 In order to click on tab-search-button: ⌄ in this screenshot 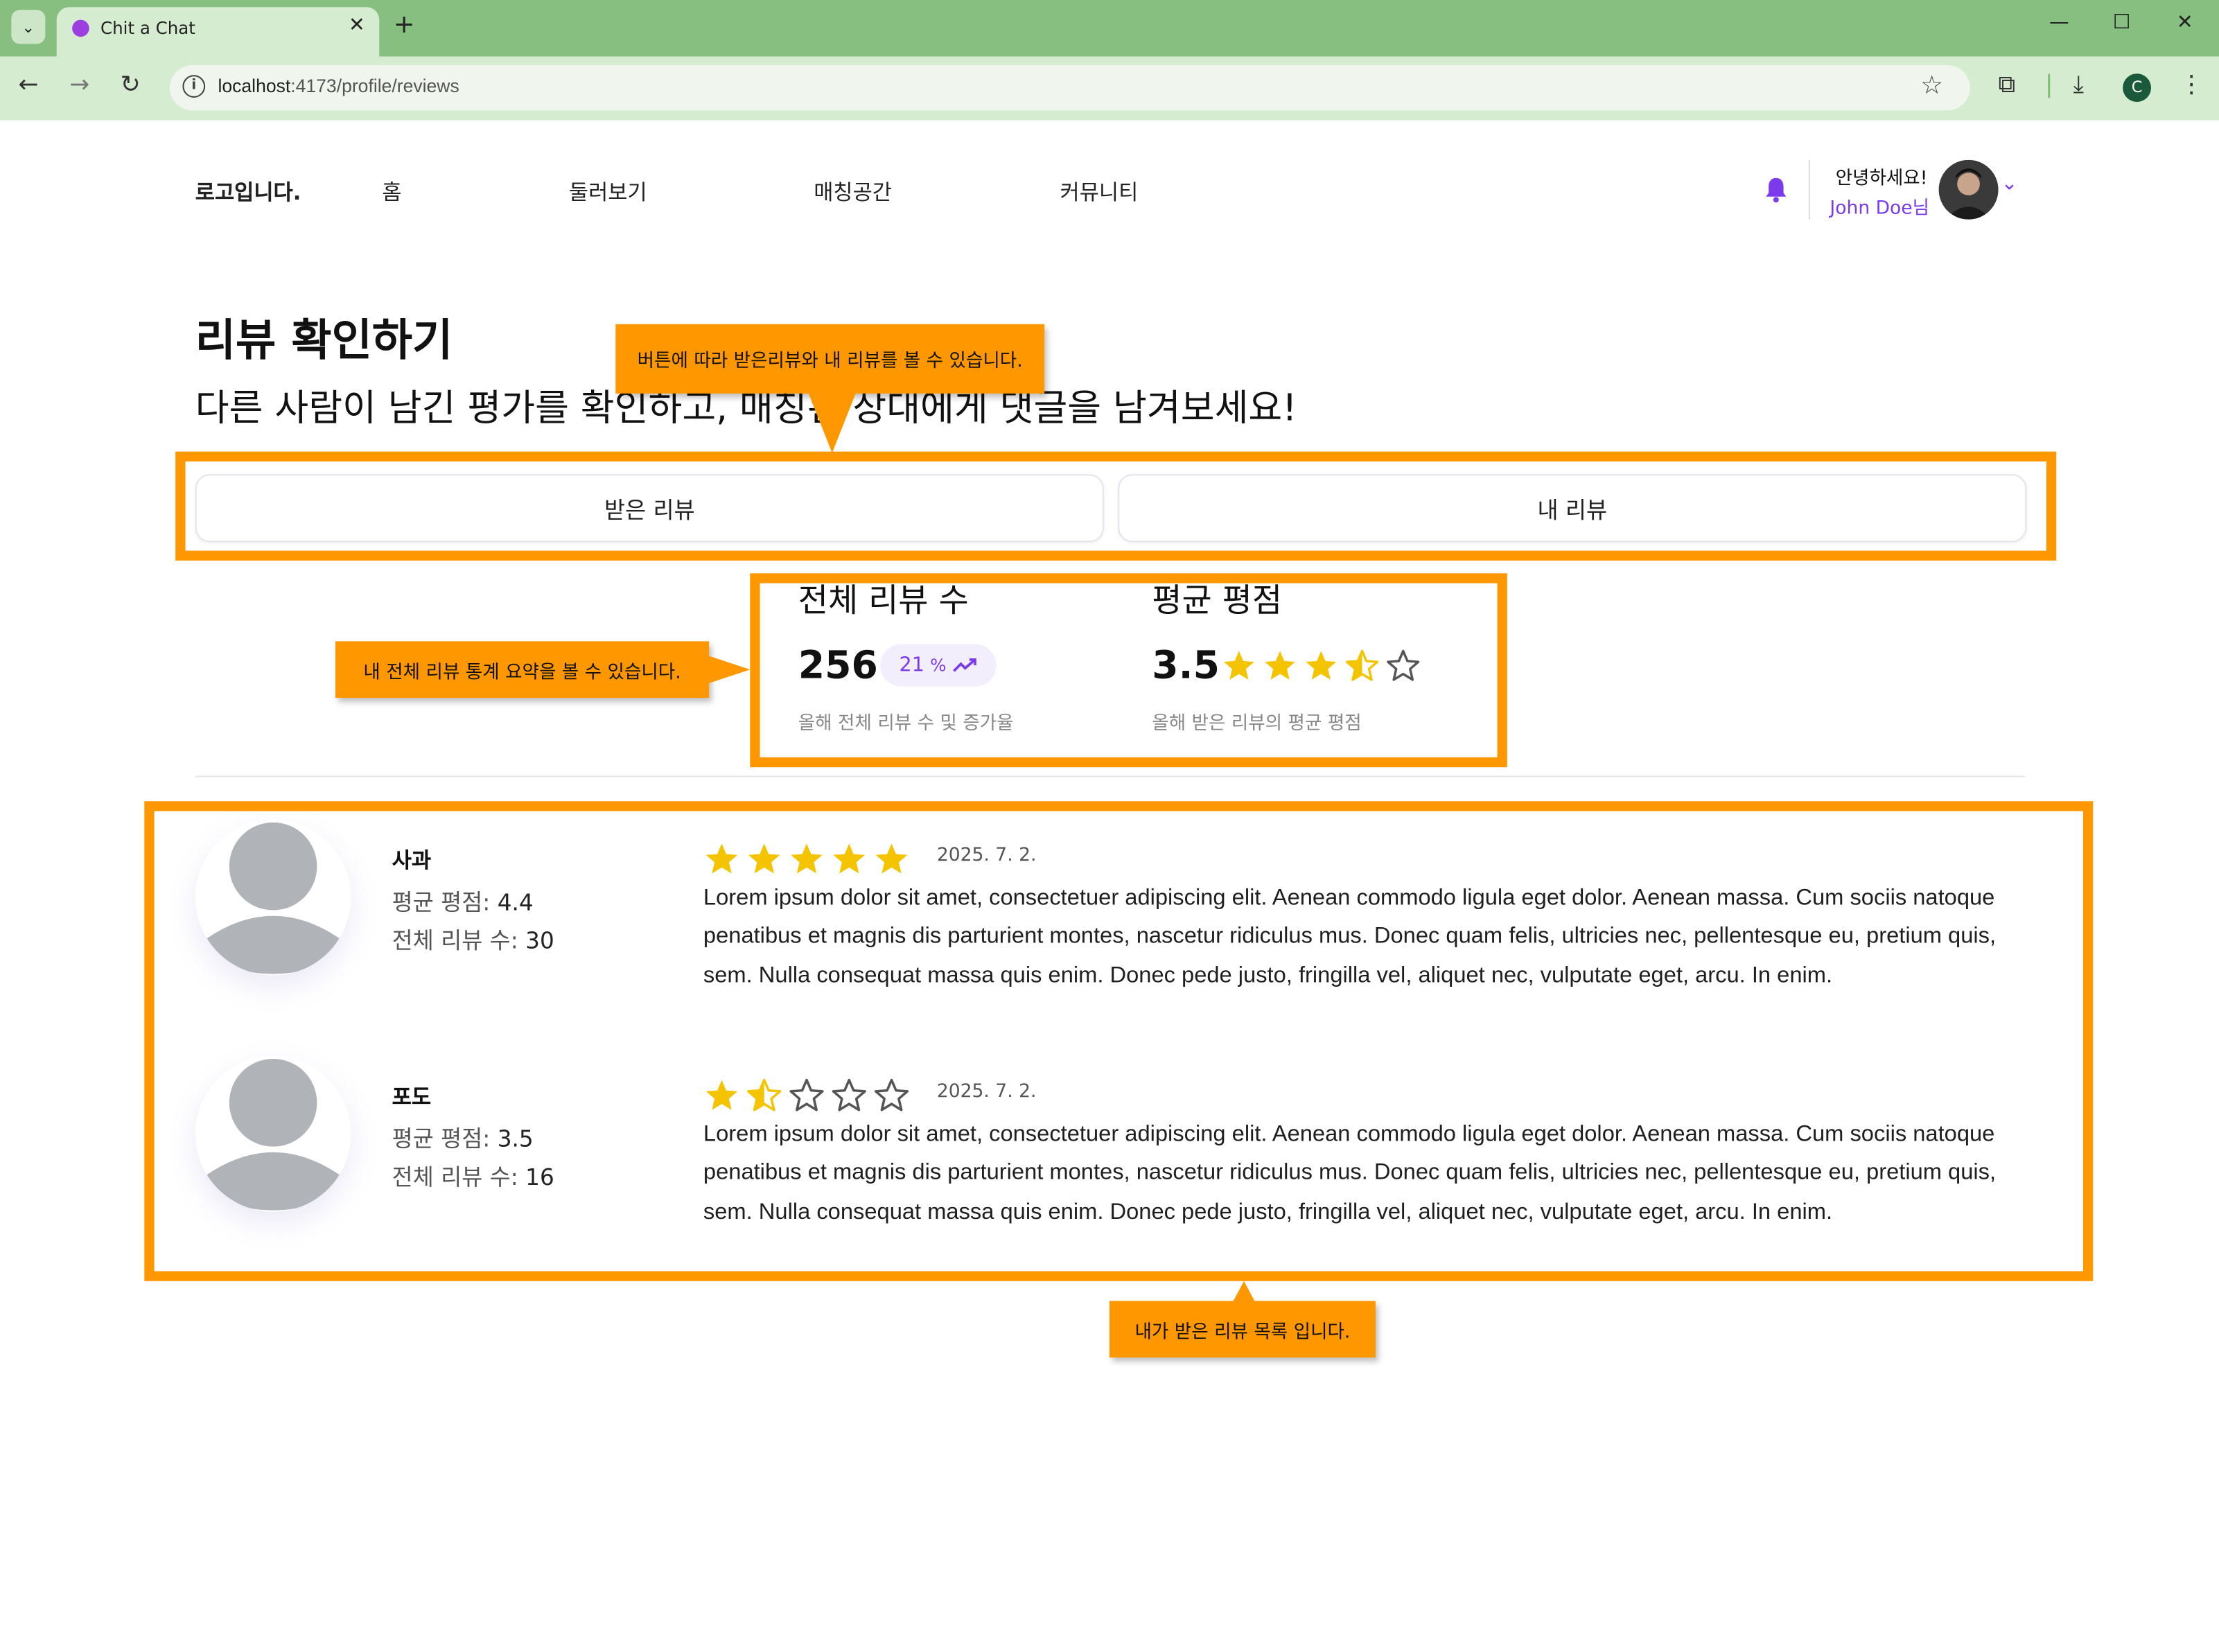, I will do `click(28, 27)`.